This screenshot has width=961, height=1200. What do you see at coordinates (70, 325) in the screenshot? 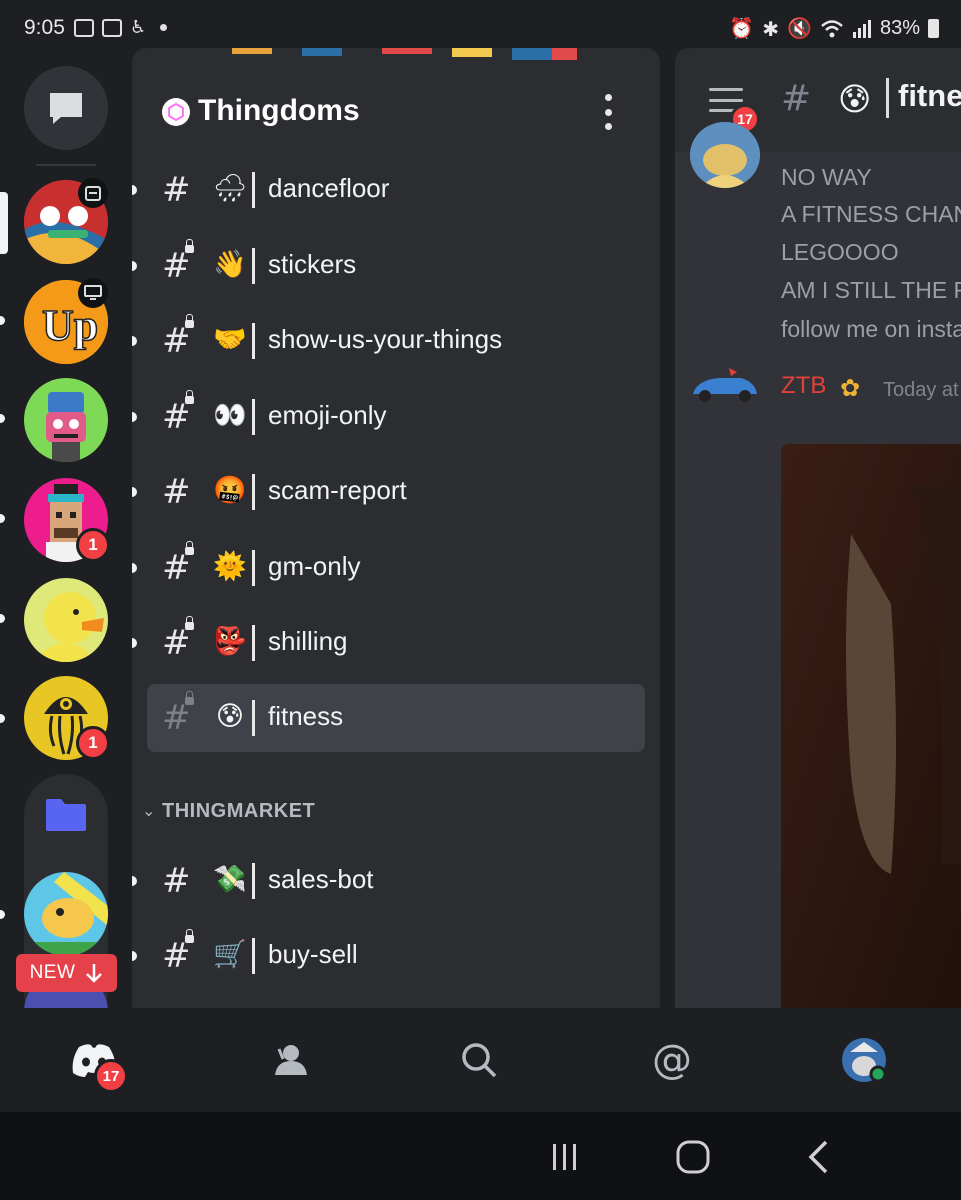
I see `svg-text: Up` at bounding box center [70, 325].